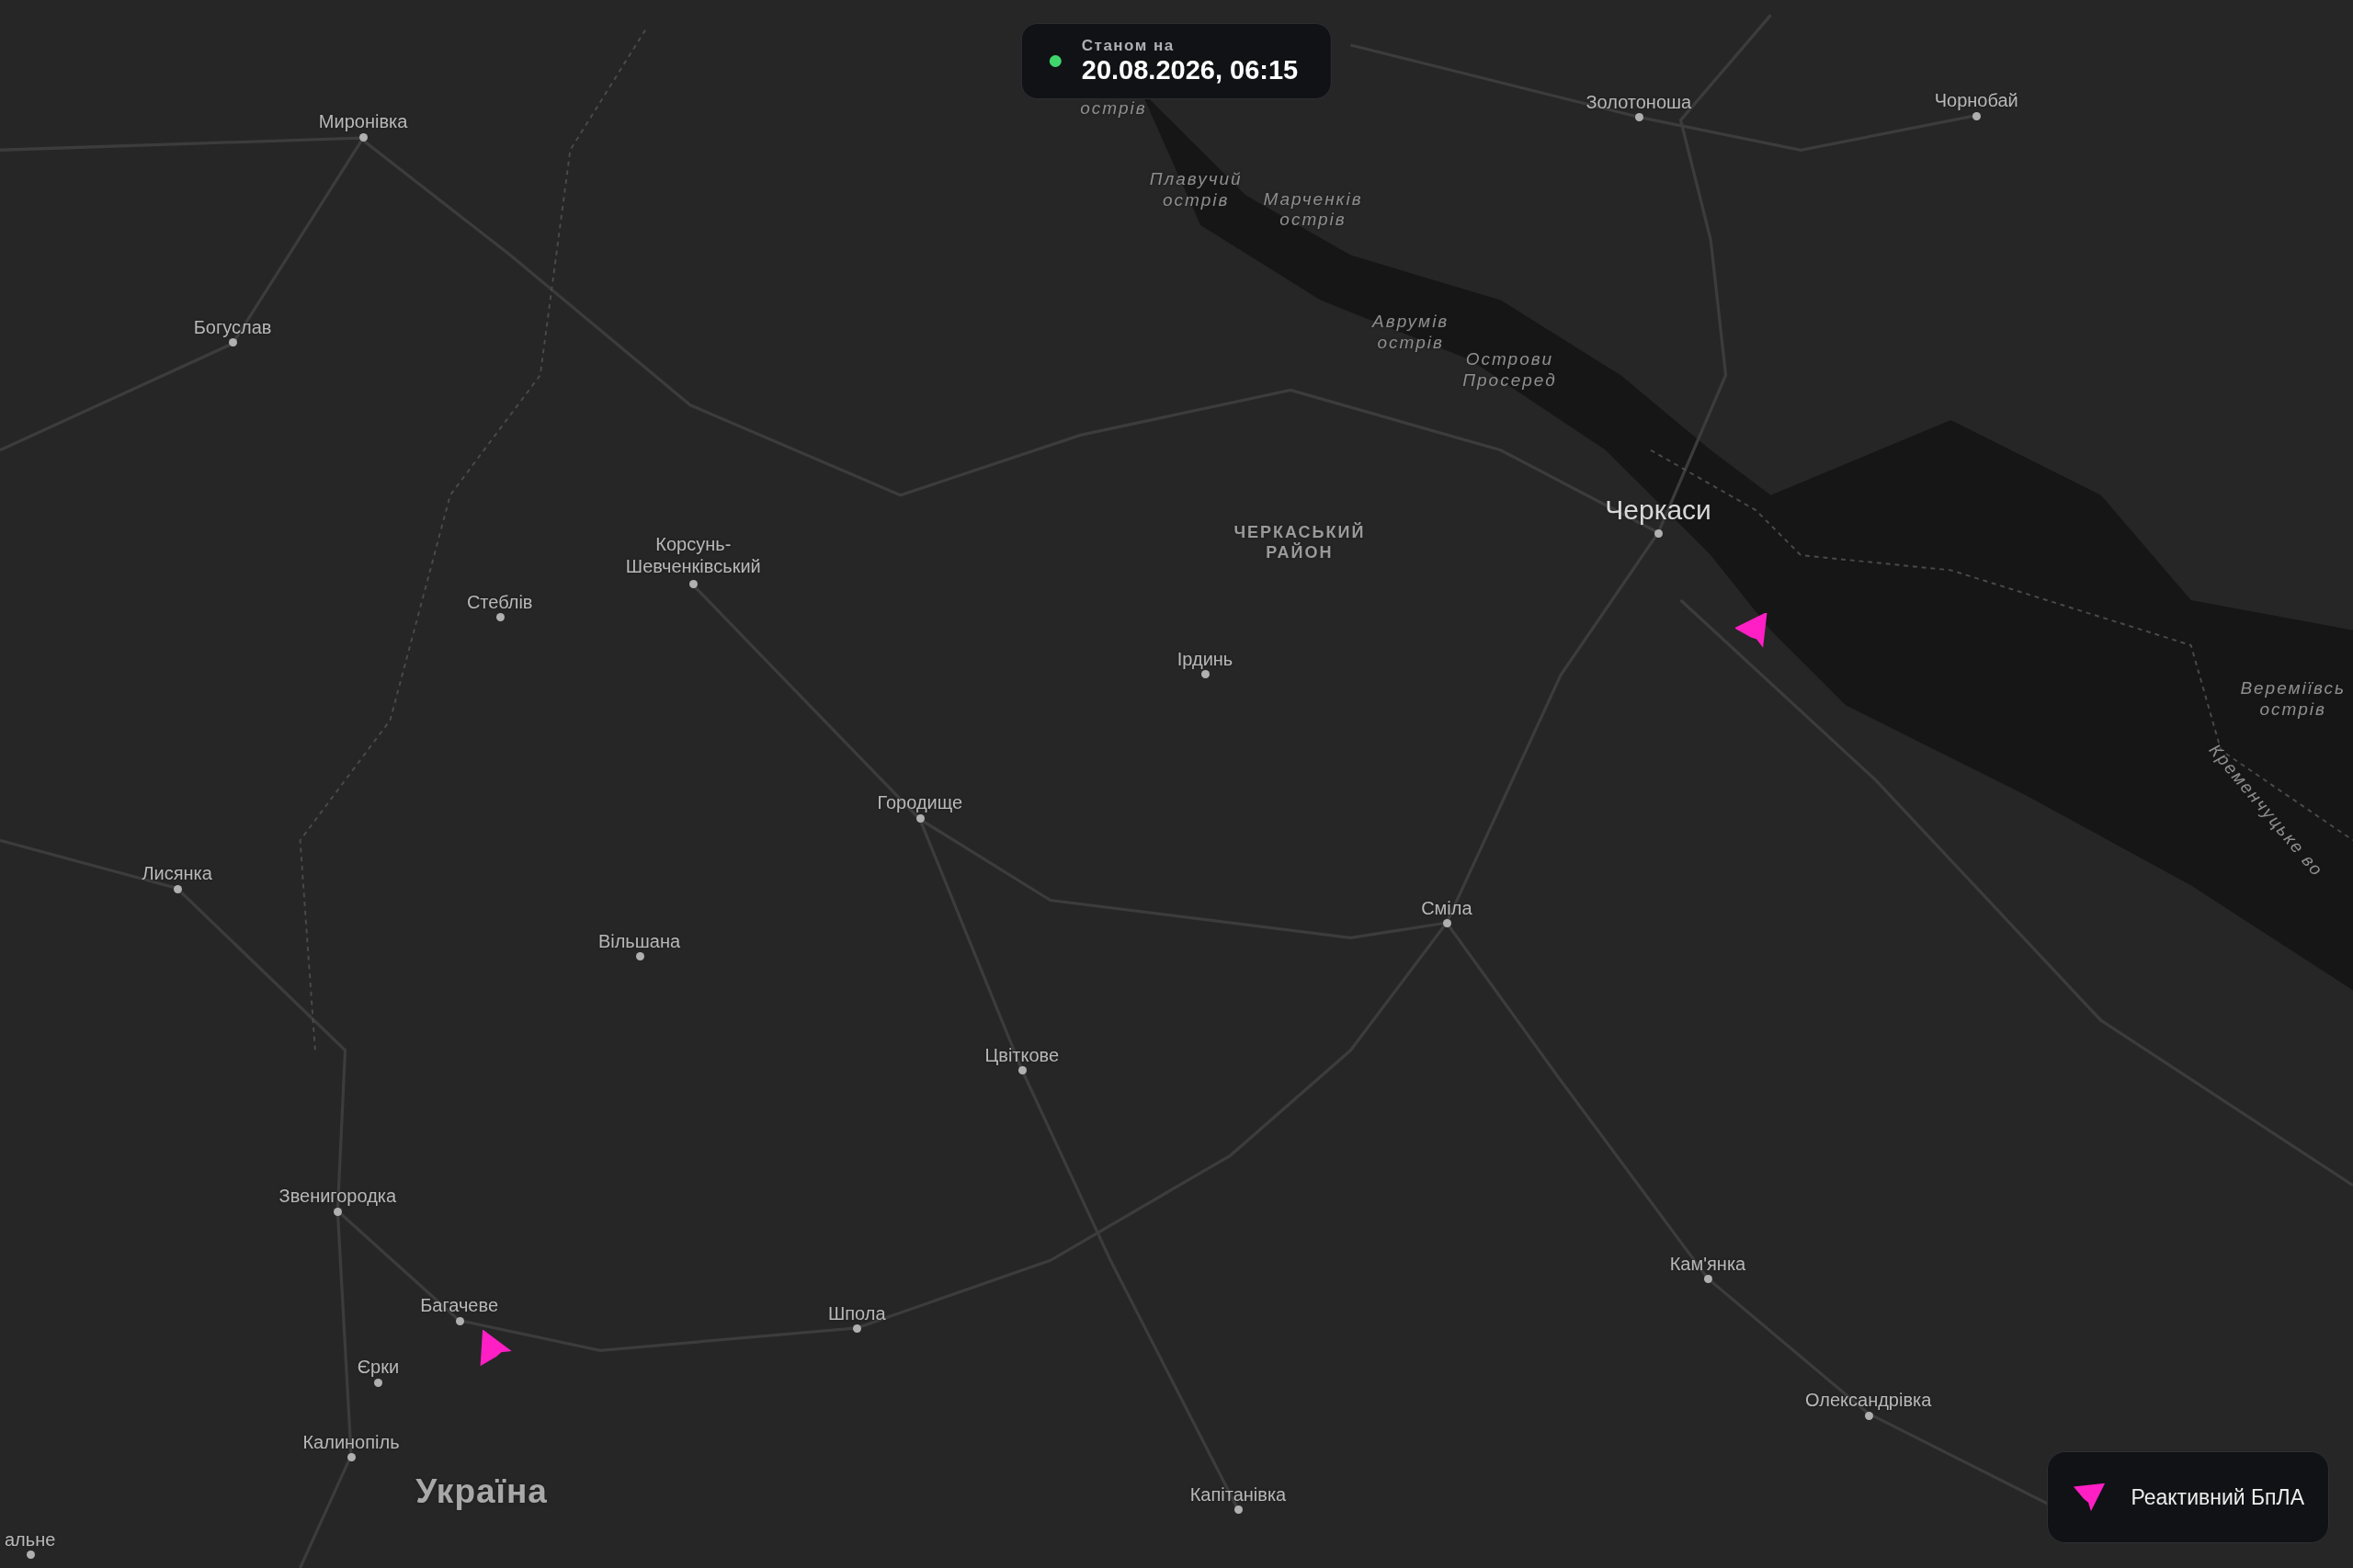  I want to click on town-label: Олександрівка, so click(1868, 1400).